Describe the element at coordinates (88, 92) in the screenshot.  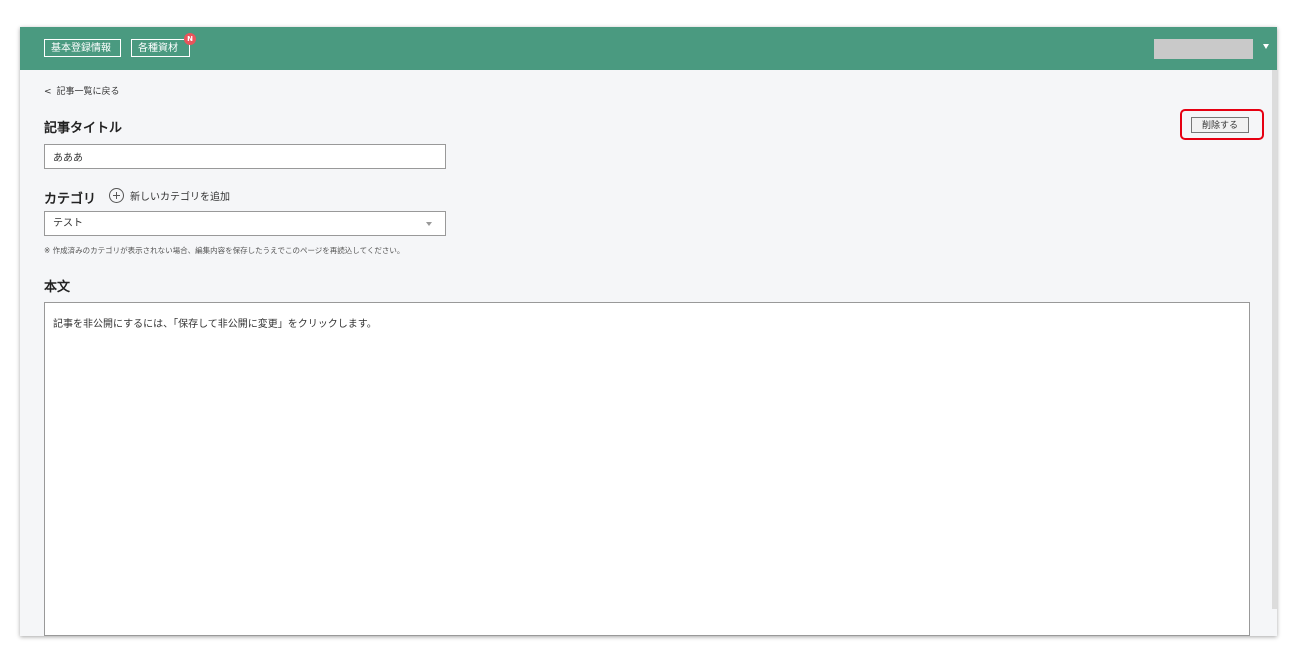
I see `back-link-label: 記事一覧に戻る` at that location.